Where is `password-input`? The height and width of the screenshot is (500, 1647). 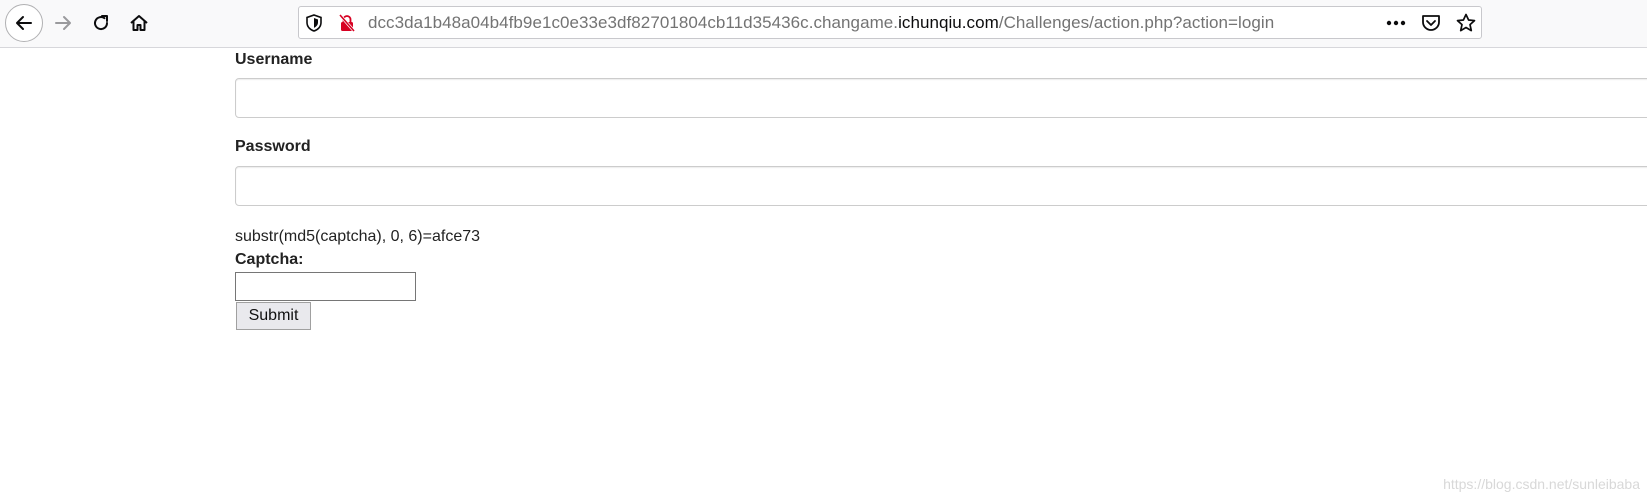
password-input is located at coordinates (941, 186).